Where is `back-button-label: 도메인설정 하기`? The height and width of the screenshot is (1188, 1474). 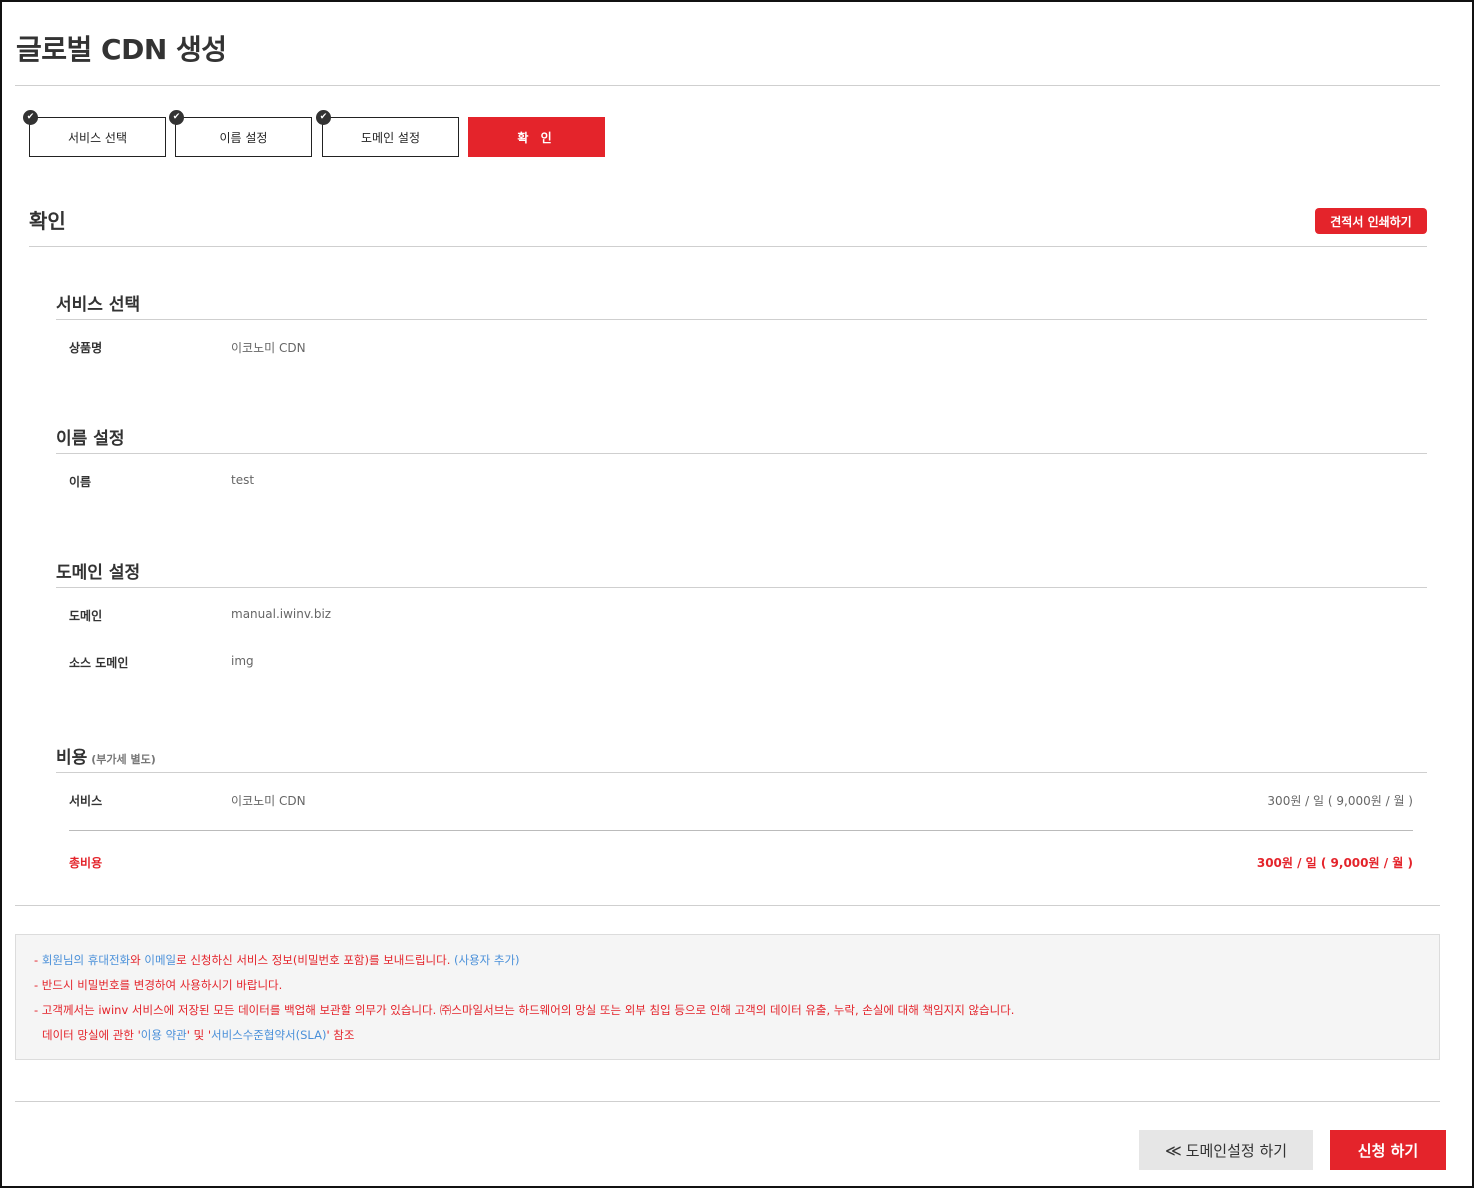 back-button-label: 도메인설정 하기 is located at coordinates (1236, 1150).